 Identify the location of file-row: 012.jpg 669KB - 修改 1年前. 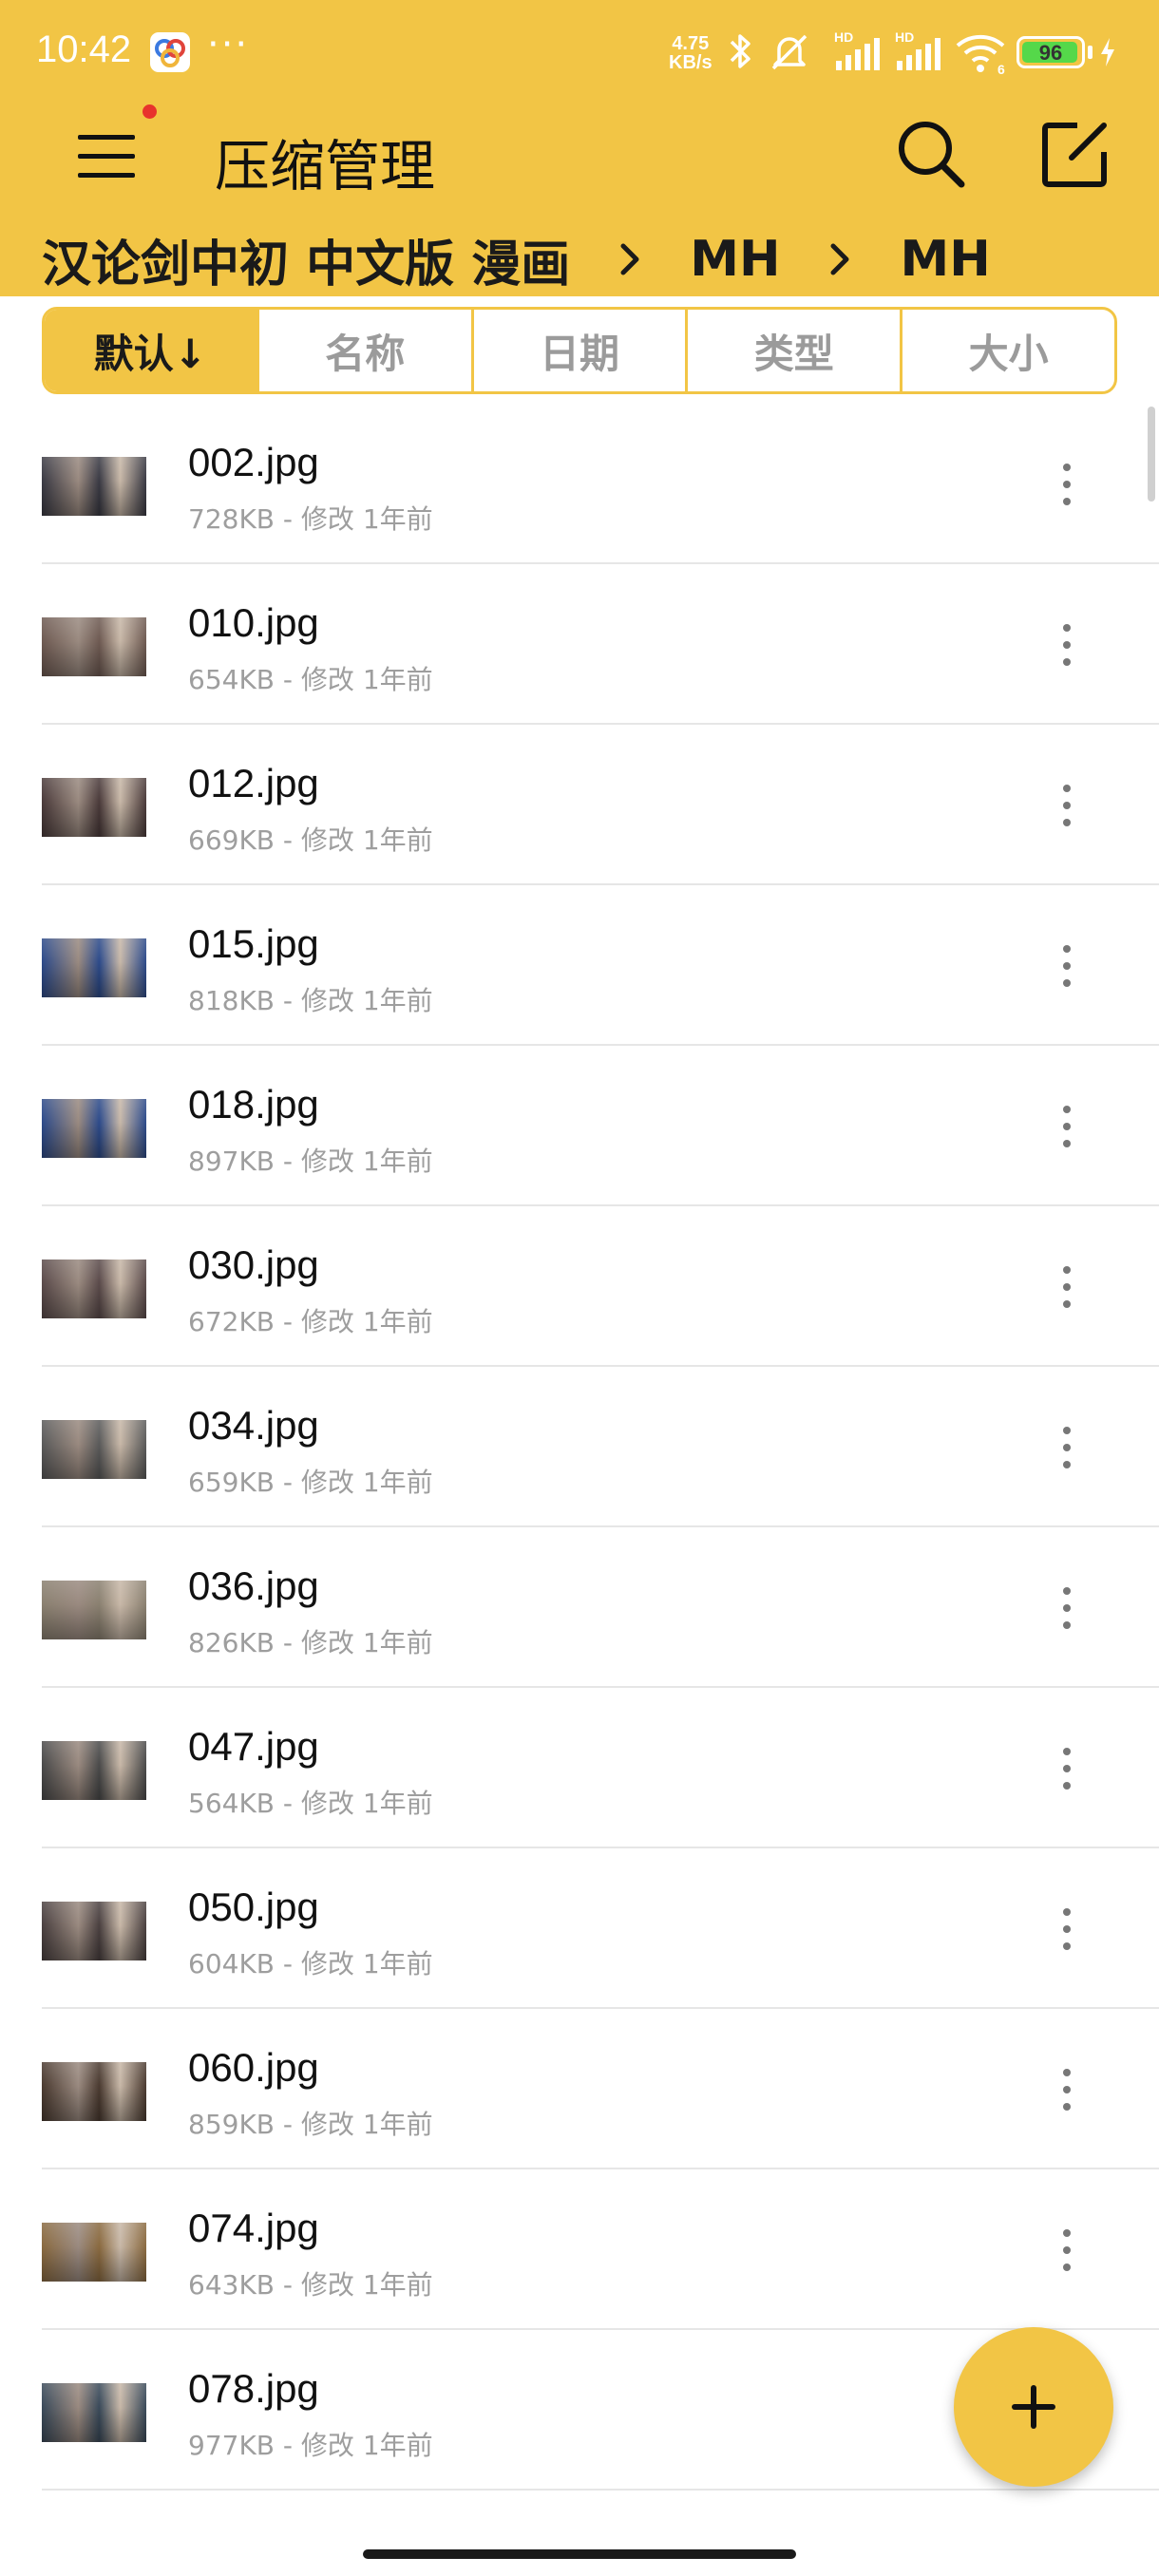
(579, 805).